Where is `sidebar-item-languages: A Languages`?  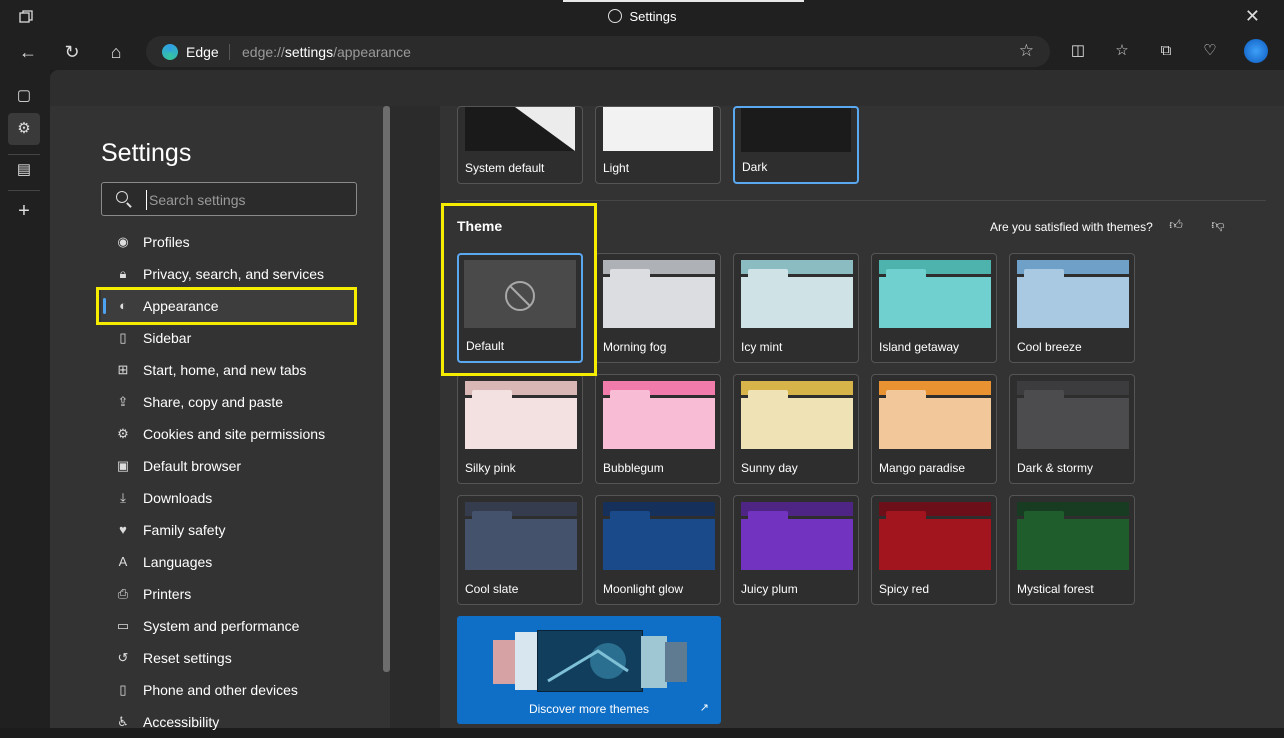
sidebar-item-languages: A Languages is located at coordinates (229, 562).